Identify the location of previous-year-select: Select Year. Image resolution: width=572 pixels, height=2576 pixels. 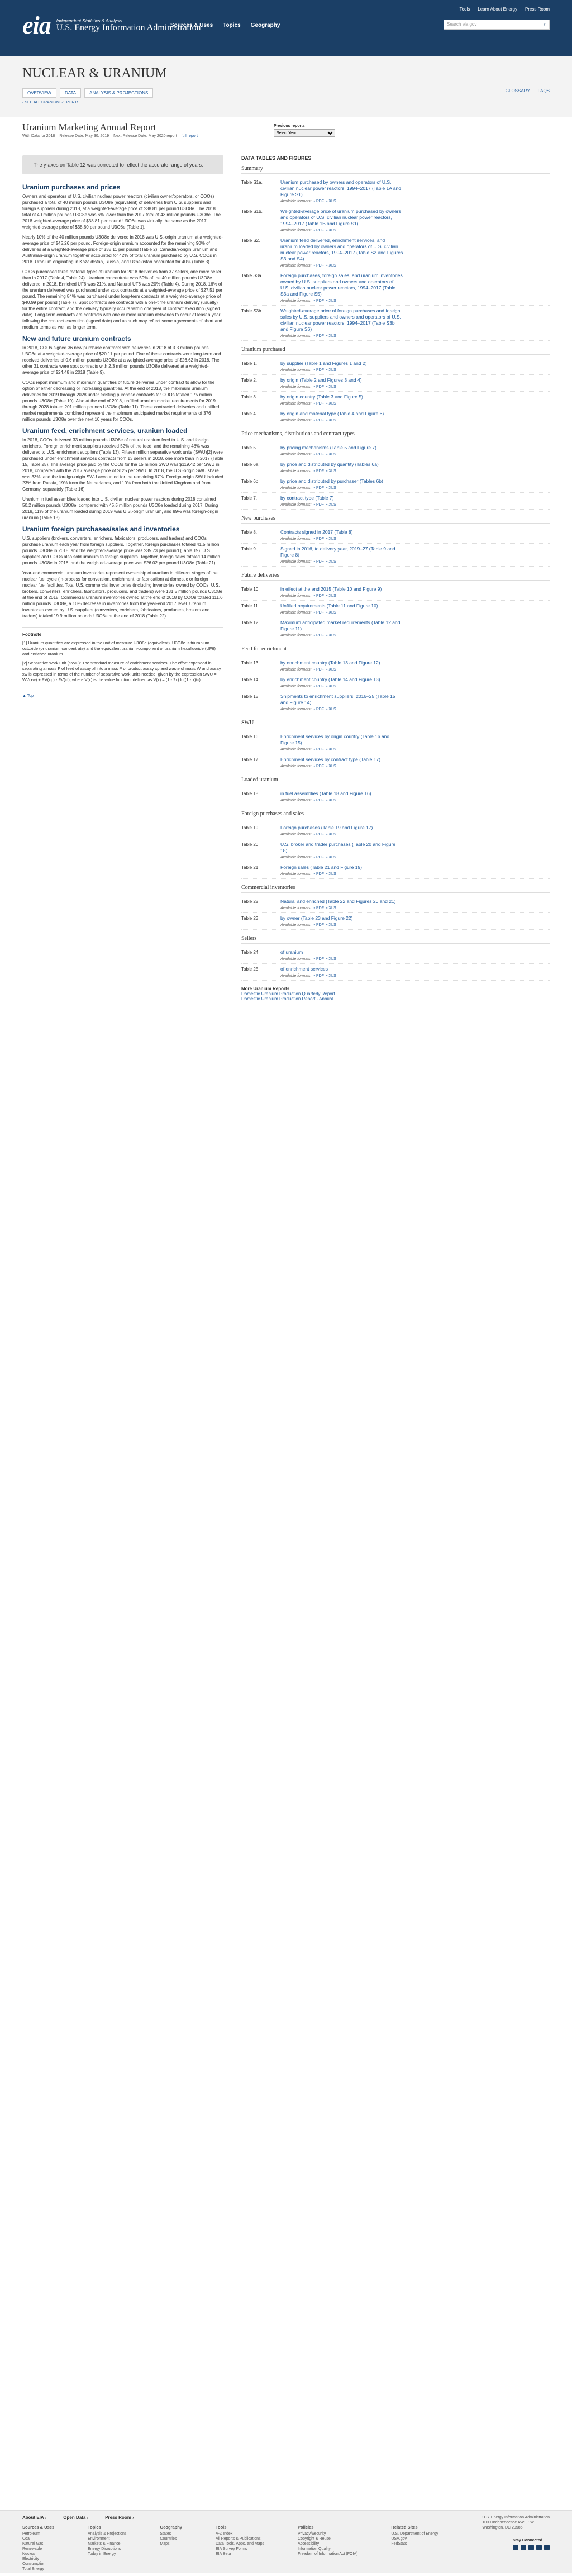
(304, 133).